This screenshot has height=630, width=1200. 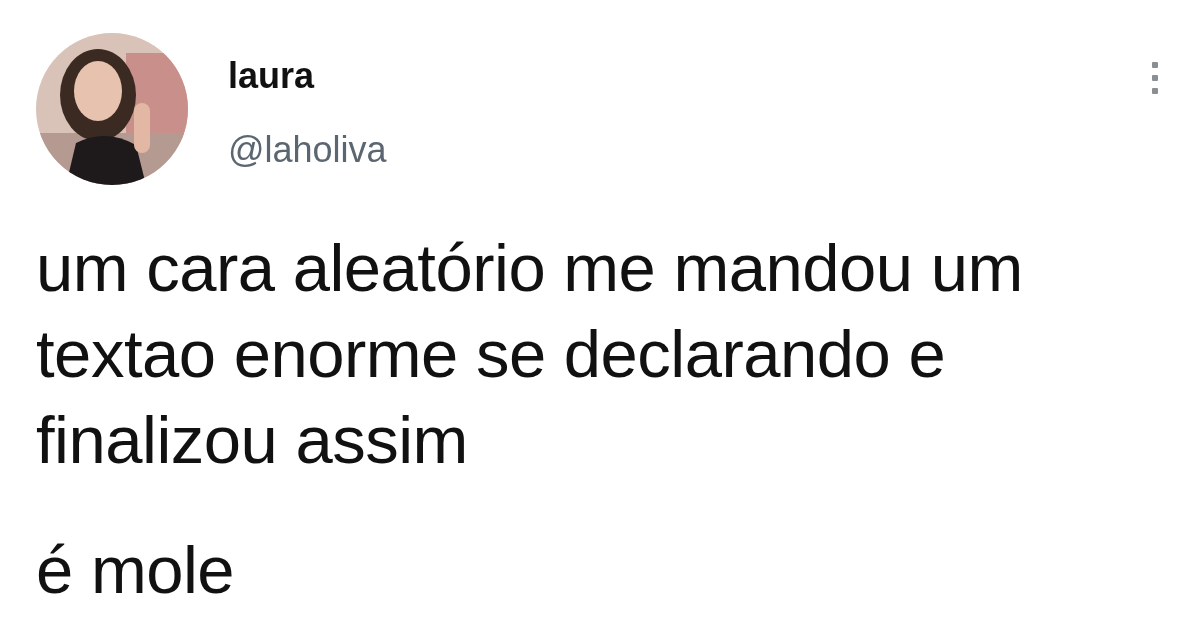 What do you see at coordinates (136, 570) in the screenshot?
I see `tweet-text: é mole` at bounding box center [136, 570].